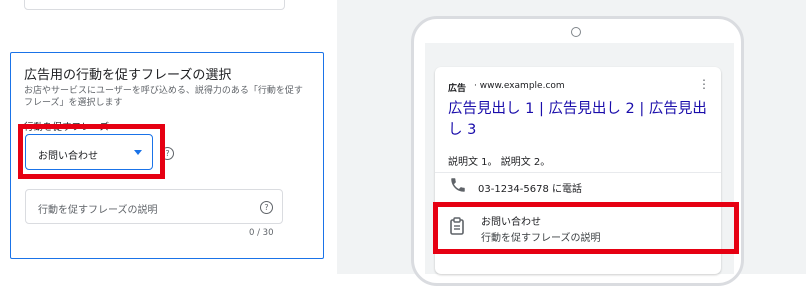 The width and height of the screenshot is (806, 286). I want to click on phone-icon, so click(458, 185).